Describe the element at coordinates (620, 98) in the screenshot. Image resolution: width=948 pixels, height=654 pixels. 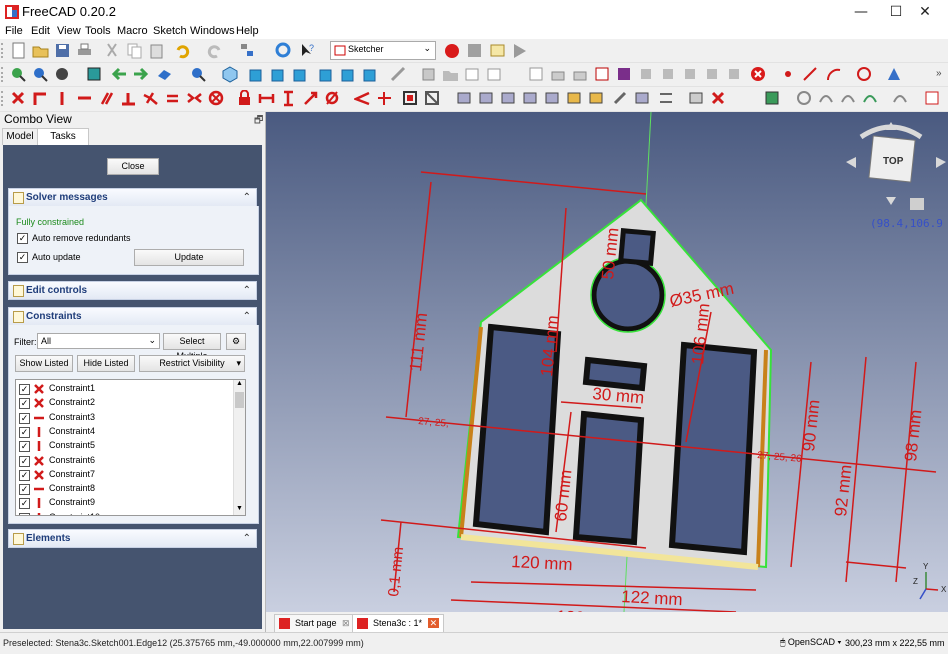
I see `restore-constraints-icon` at that location.